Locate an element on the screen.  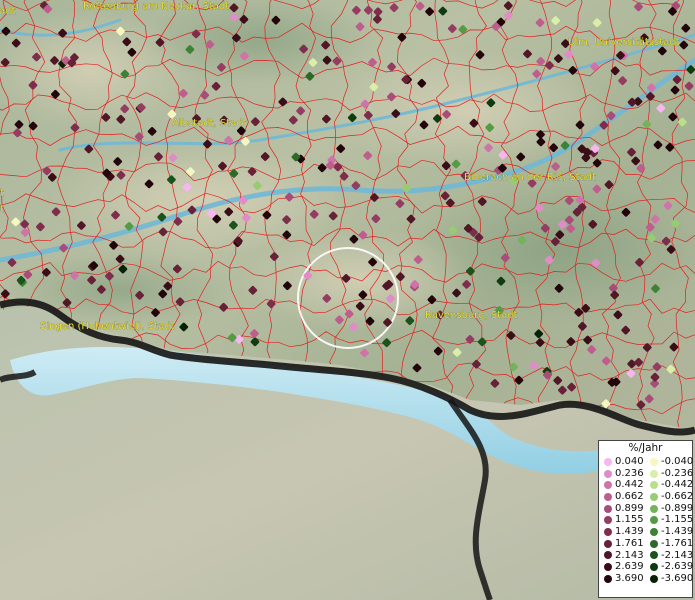
legend-value: -0.442 is located at coordinates (677, 485).